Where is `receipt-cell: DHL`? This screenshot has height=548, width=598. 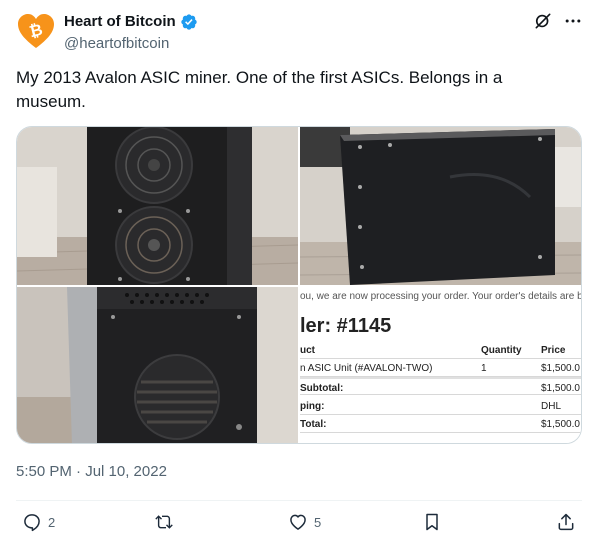
receipt-cell: DHL is located at coordinates (551, 406).